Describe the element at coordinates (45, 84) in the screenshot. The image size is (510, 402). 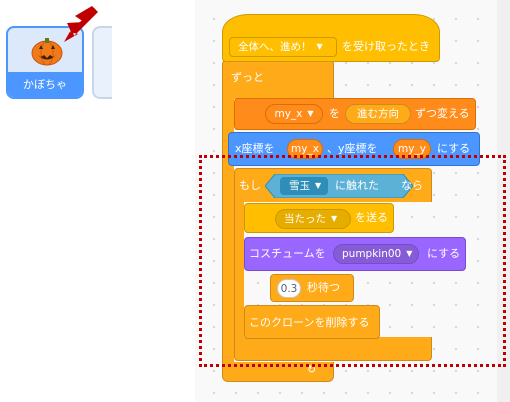
I see `sprite-name-label: かぼちゃ` at that location.